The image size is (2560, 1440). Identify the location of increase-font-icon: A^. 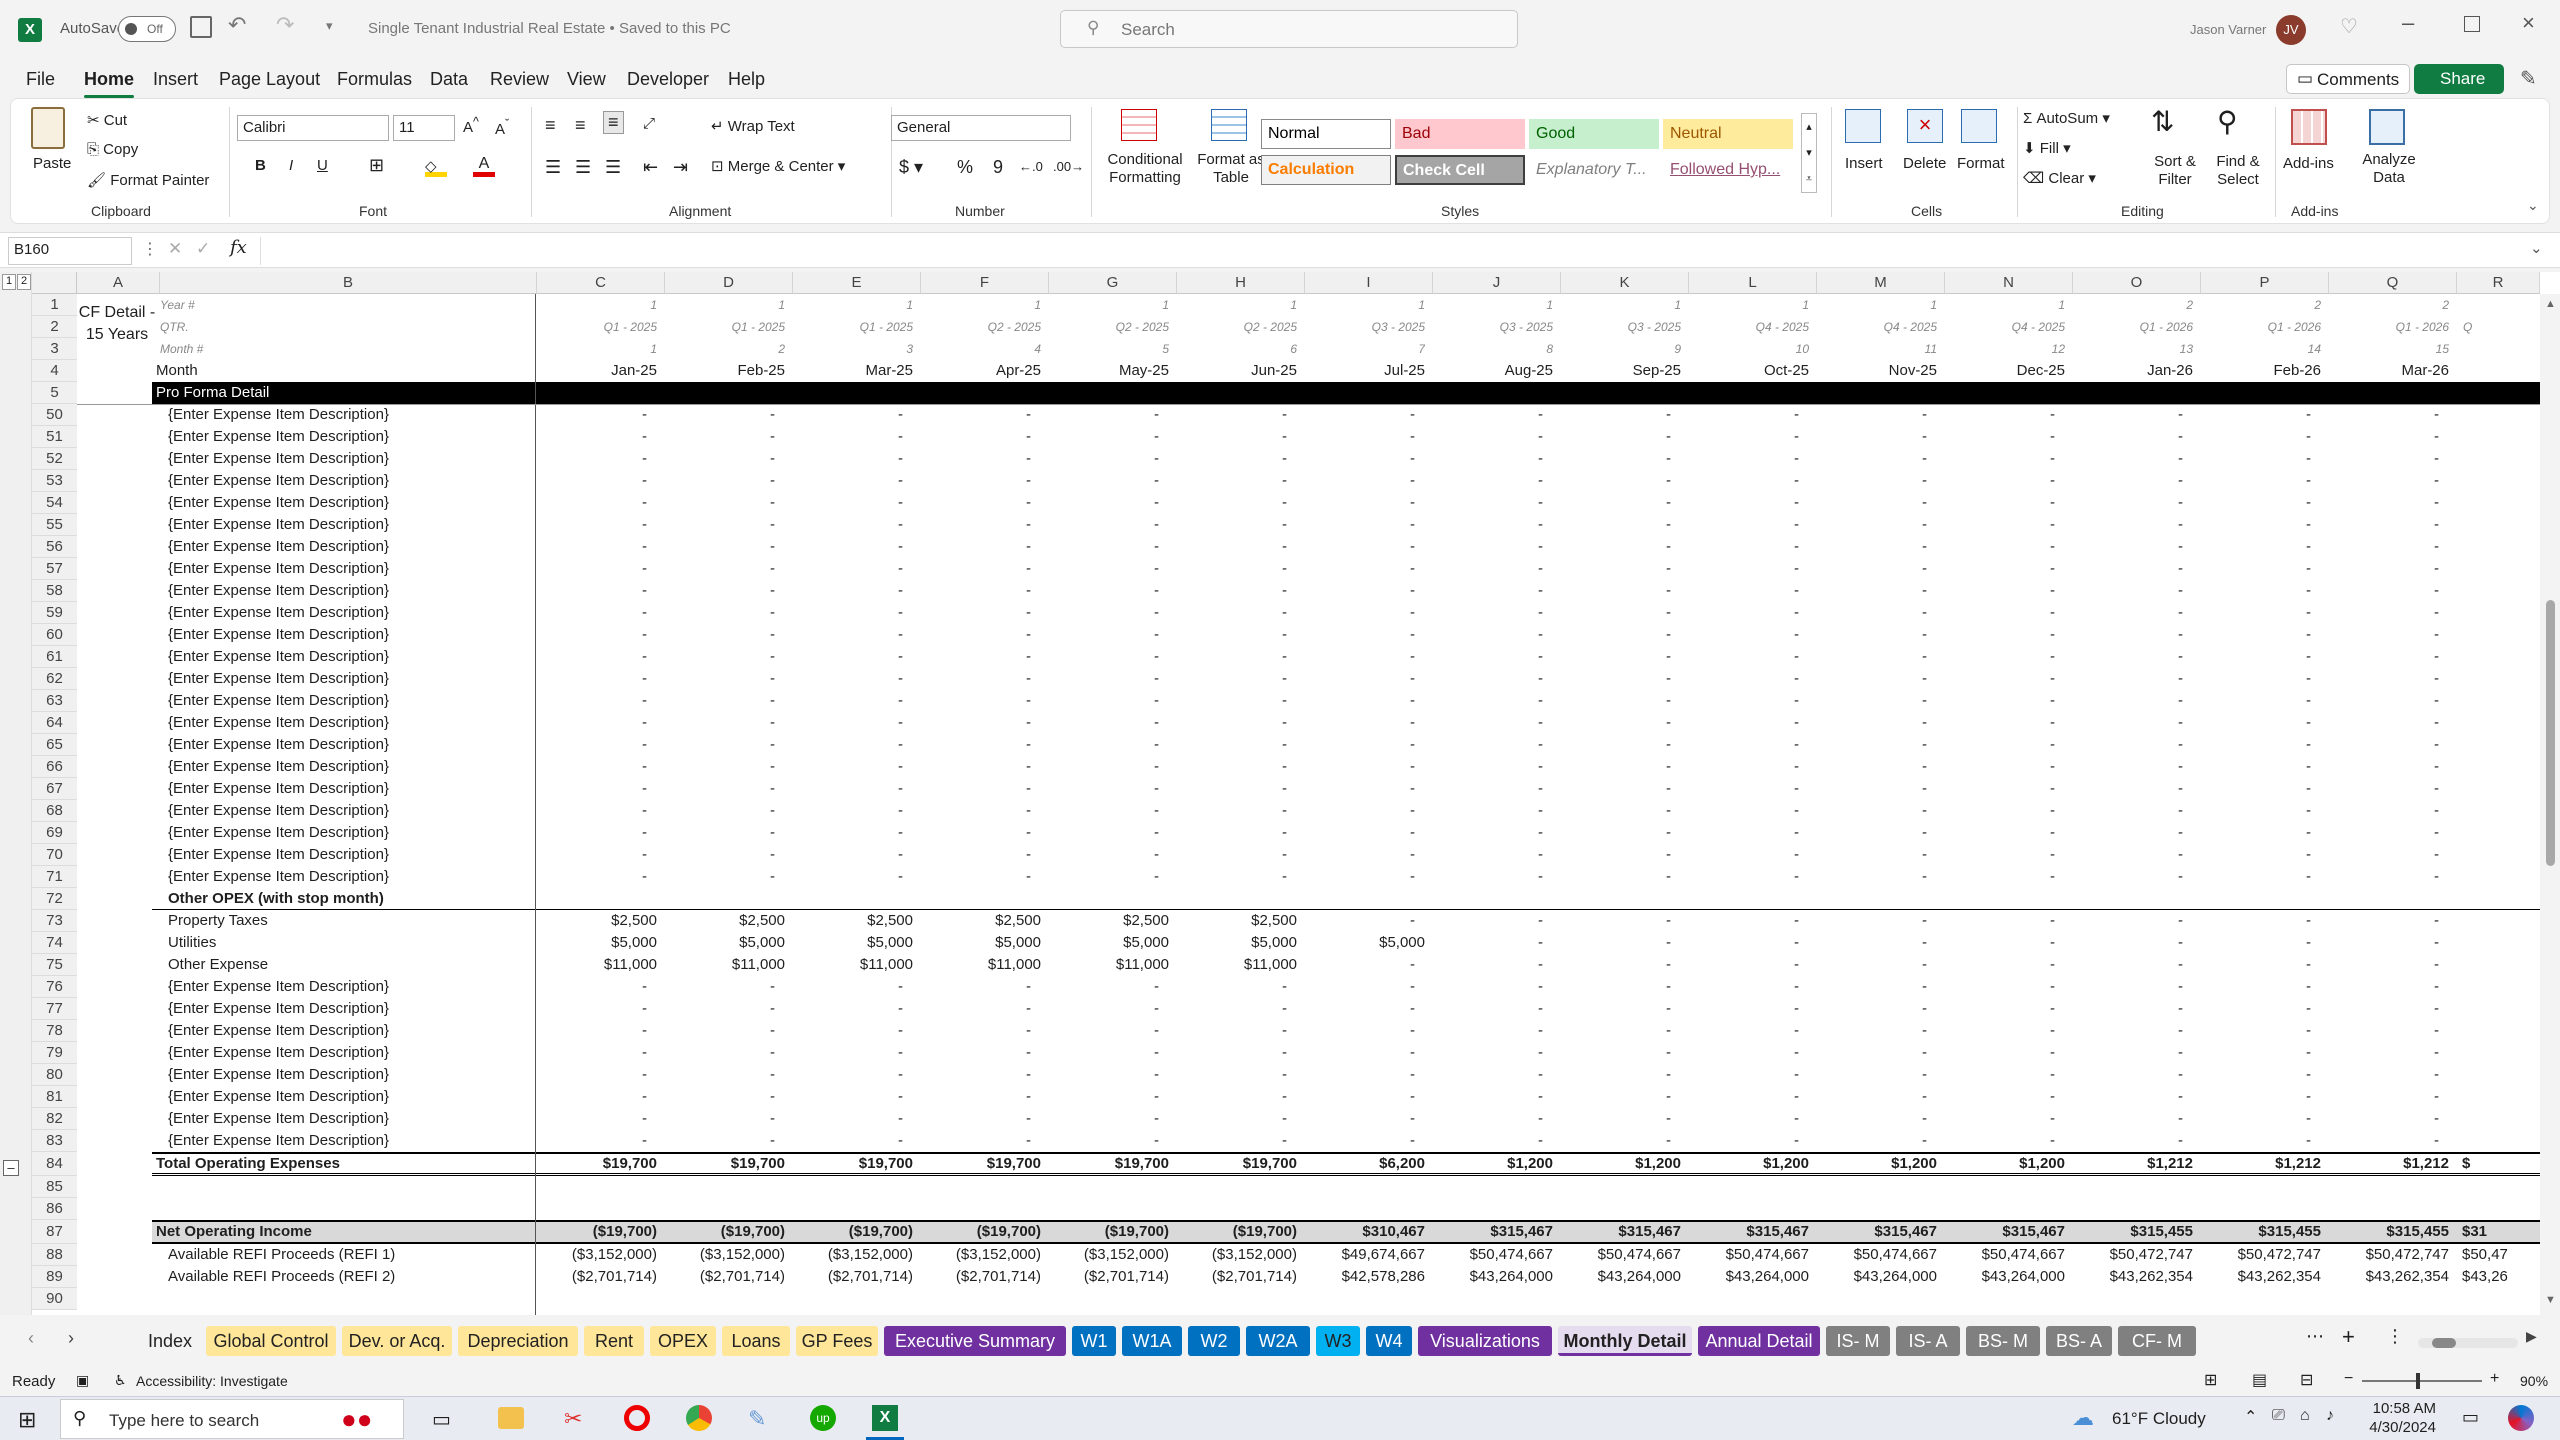
(471, 125).